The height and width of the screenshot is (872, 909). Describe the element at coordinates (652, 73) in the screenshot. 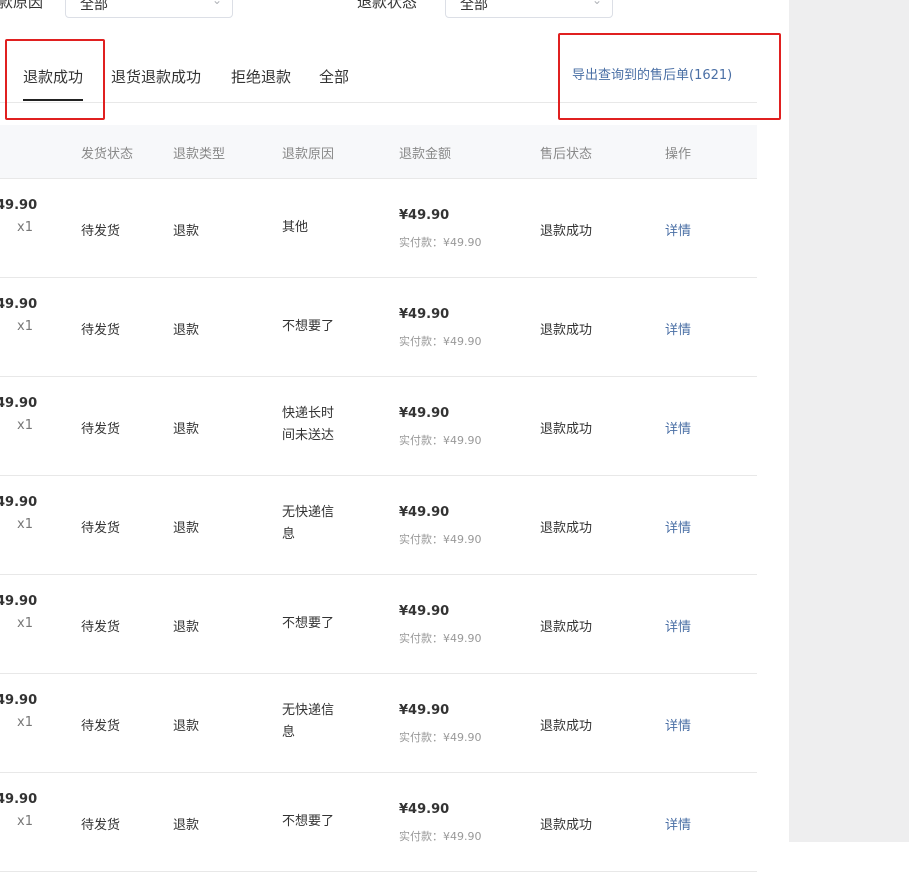

I see `export-after-sales-link: 导出查询到的售后单(1621)` at that location.